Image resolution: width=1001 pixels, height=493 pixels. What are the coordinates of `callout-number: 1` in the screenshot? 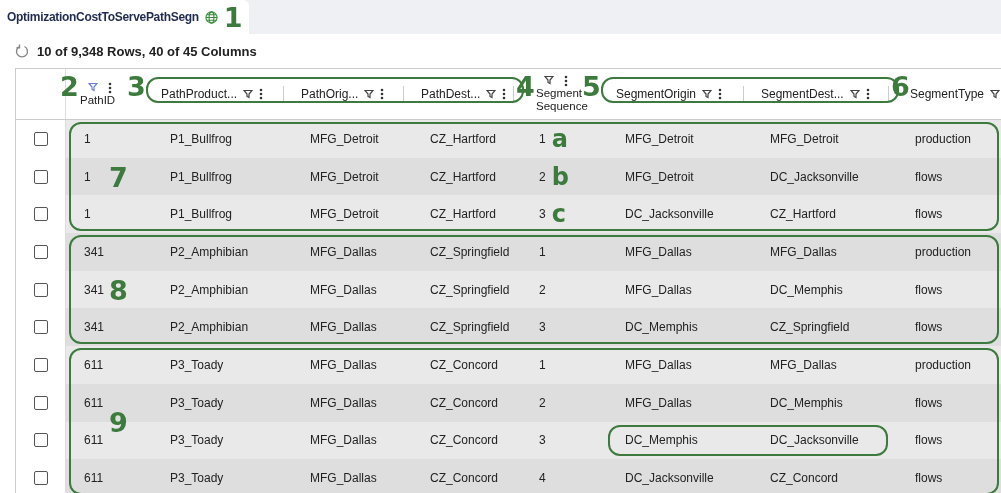 It's located at (233, 17).